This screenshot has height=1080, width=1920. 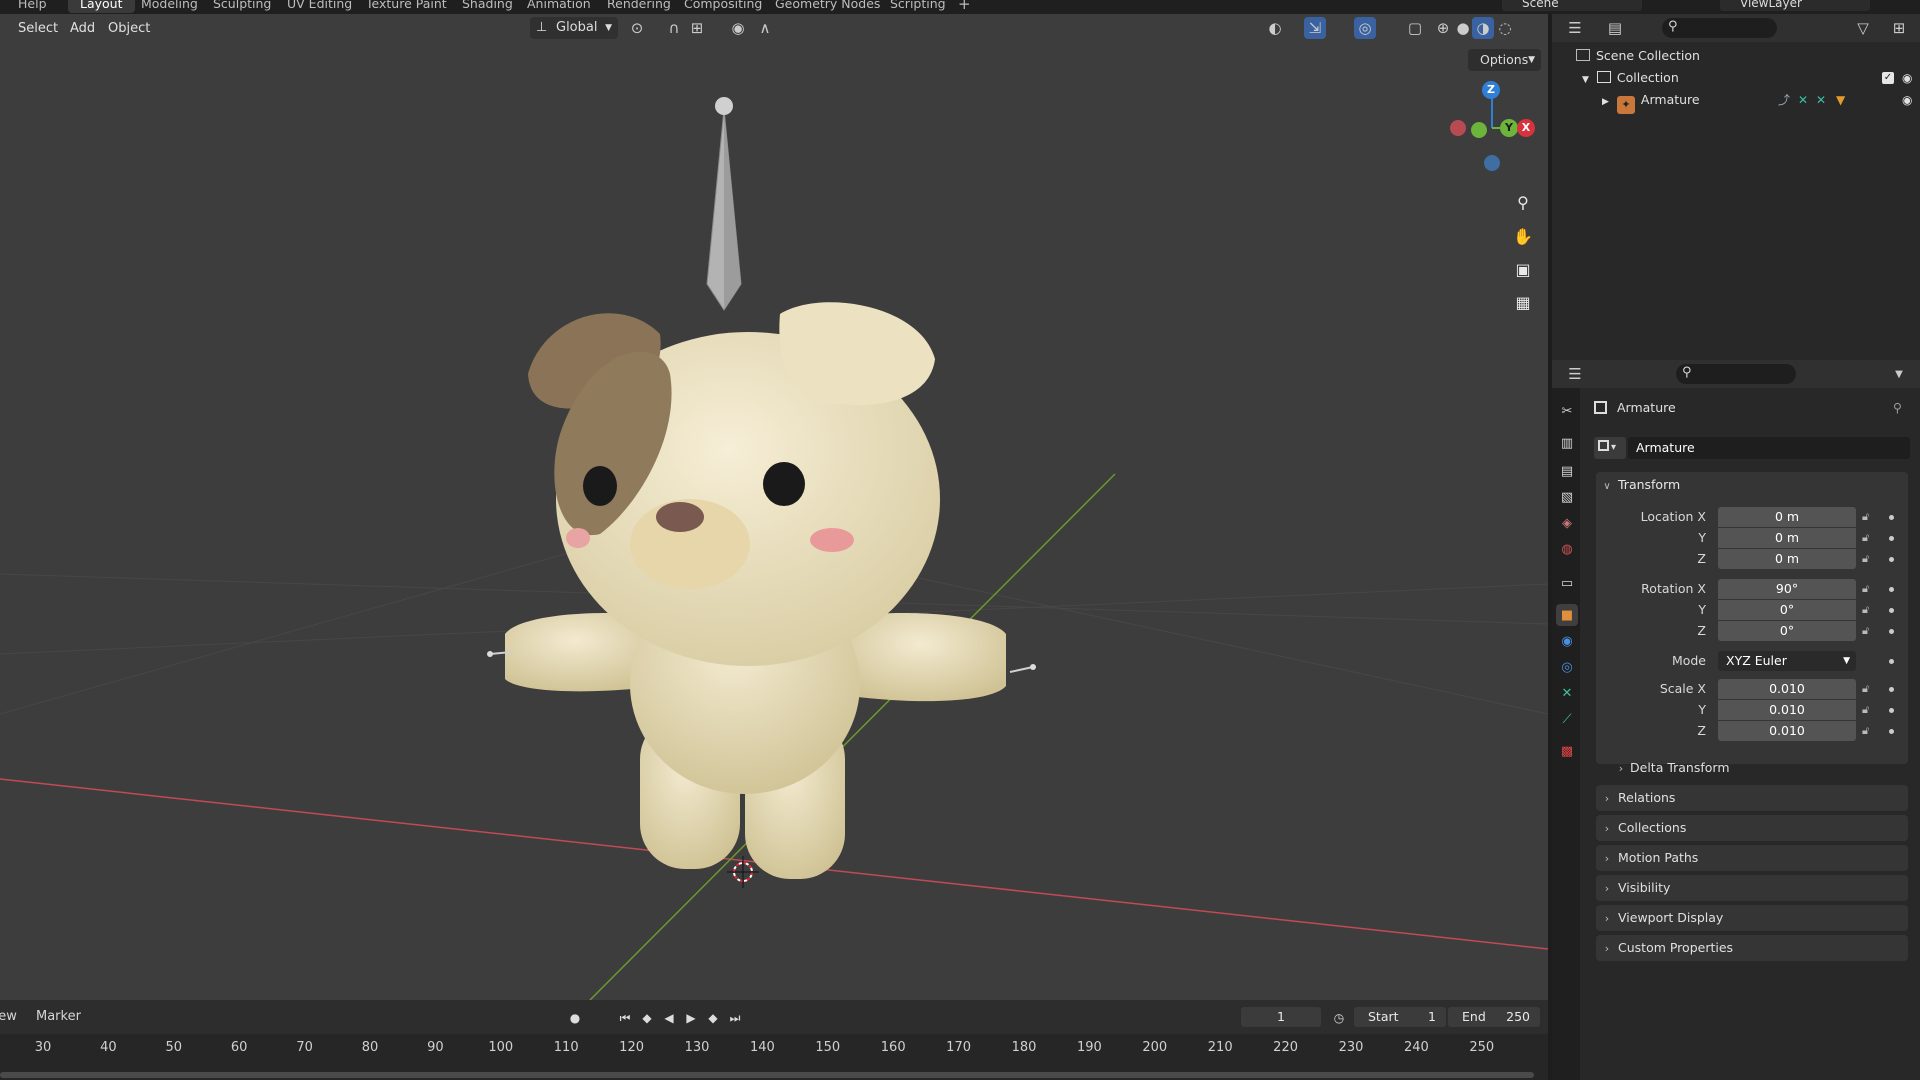 What do you see at coordinates (1899, 28) in the screenshot?
I see `new-collection-icon: ⊞` at bounding box center [1899, 28].